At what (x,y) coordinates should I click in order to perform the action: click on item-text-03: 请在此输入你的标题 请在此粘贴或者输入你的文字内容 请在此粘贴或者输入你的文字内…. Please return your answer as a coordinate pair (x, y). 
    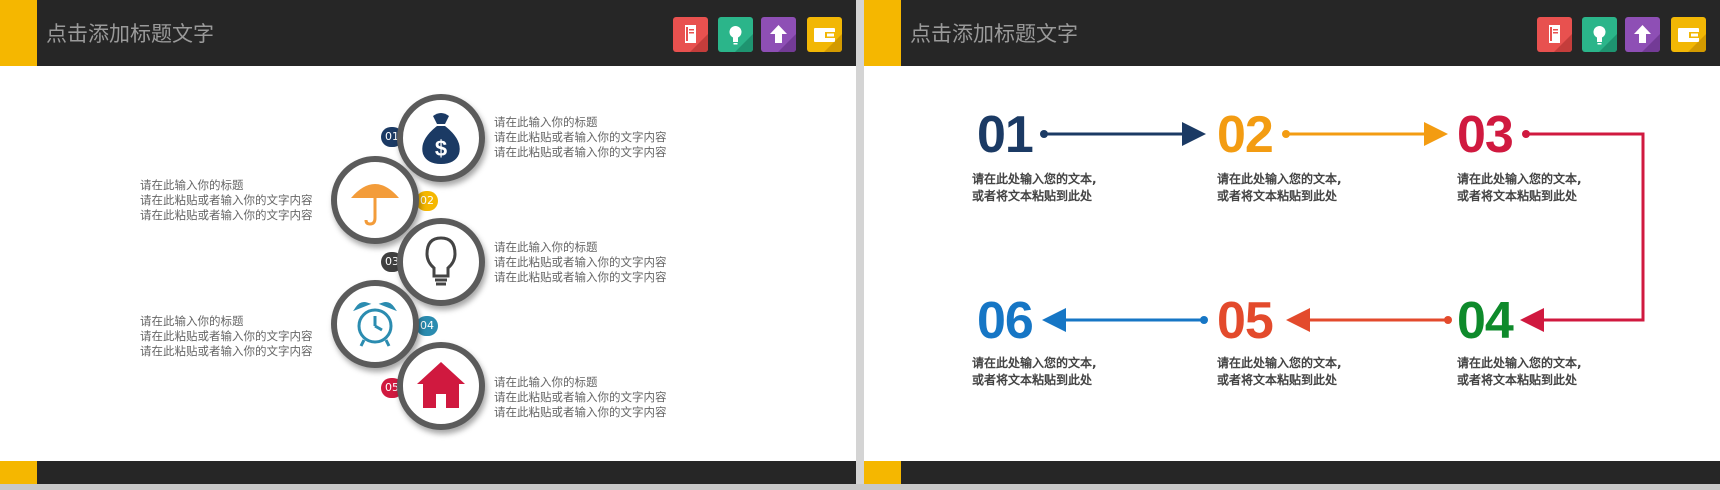
    Looking at the image, I should click on (580, 262).